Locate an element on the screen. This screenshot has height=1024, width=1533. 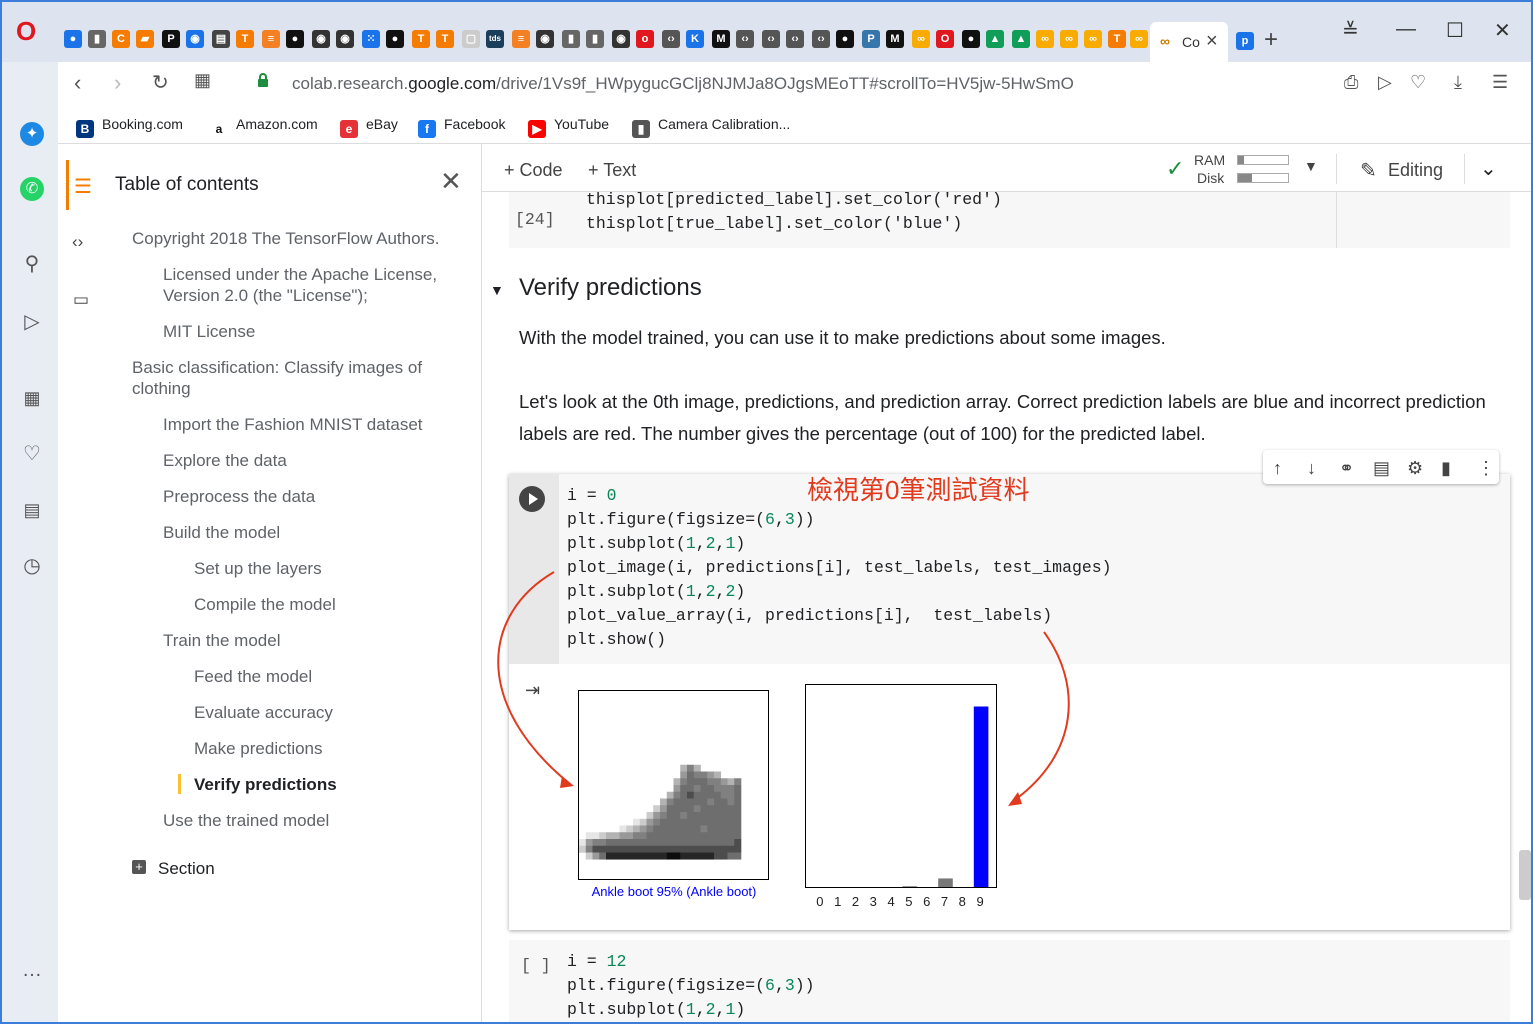
add-text-button: + Text is located at coordinates (612, 170).